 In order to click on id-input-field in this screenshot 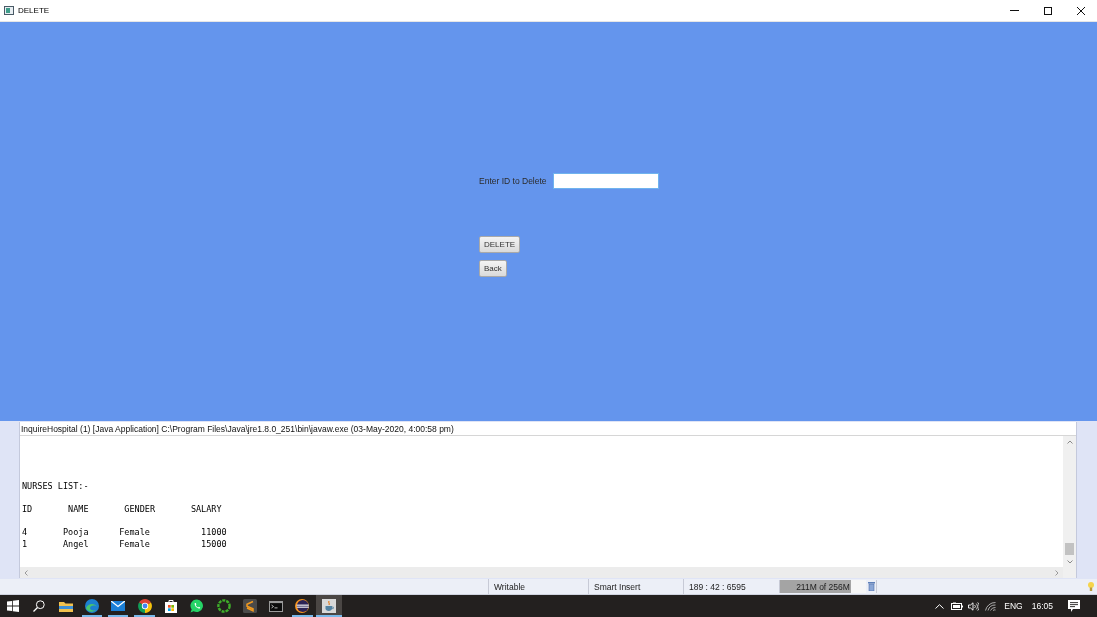, I will do `click(605, 181)`.